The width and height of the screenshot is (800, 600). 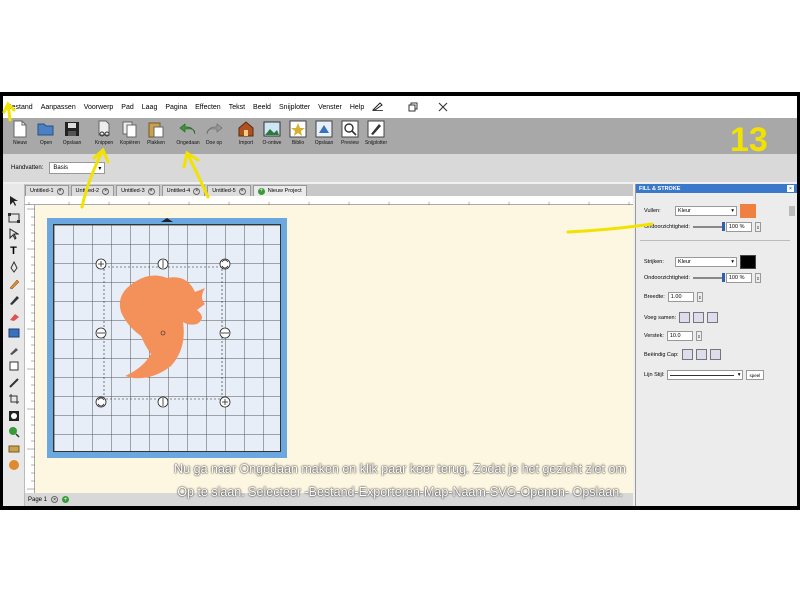 What do you see at coordinates (413, 107) in the screenshot?
I see `restore-icon` at bounding box center [413, 107].